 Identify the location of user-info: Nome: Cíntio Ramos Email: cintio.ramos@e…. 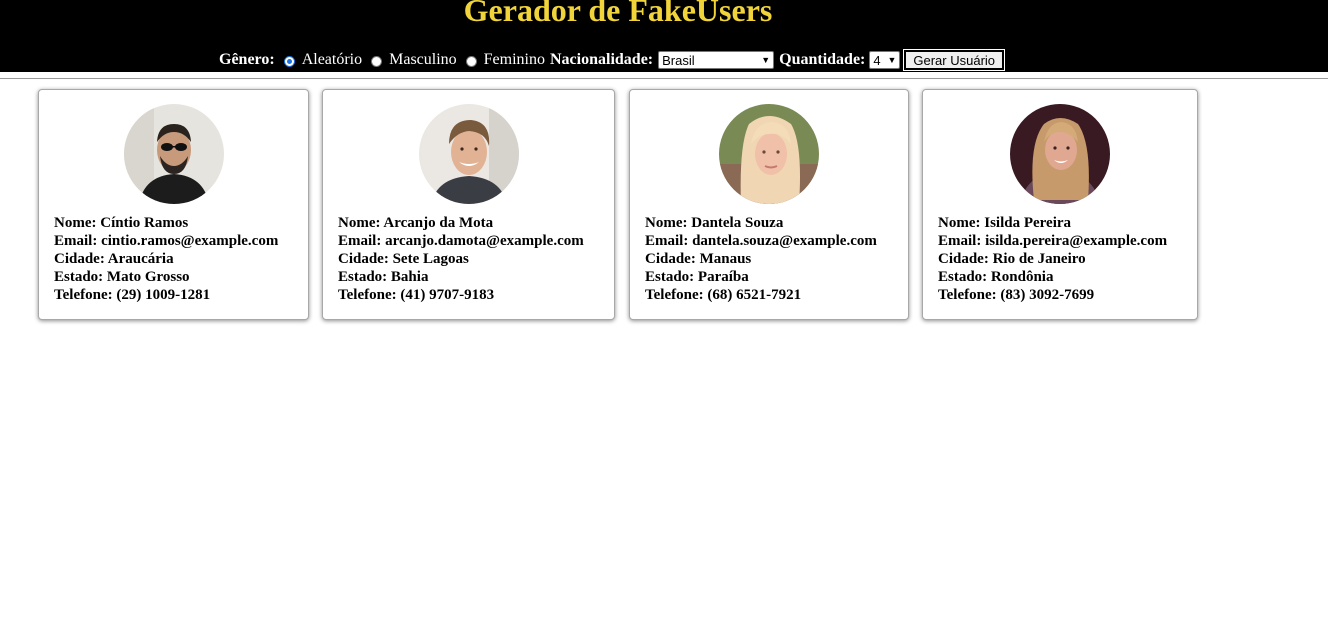
(166, 259).